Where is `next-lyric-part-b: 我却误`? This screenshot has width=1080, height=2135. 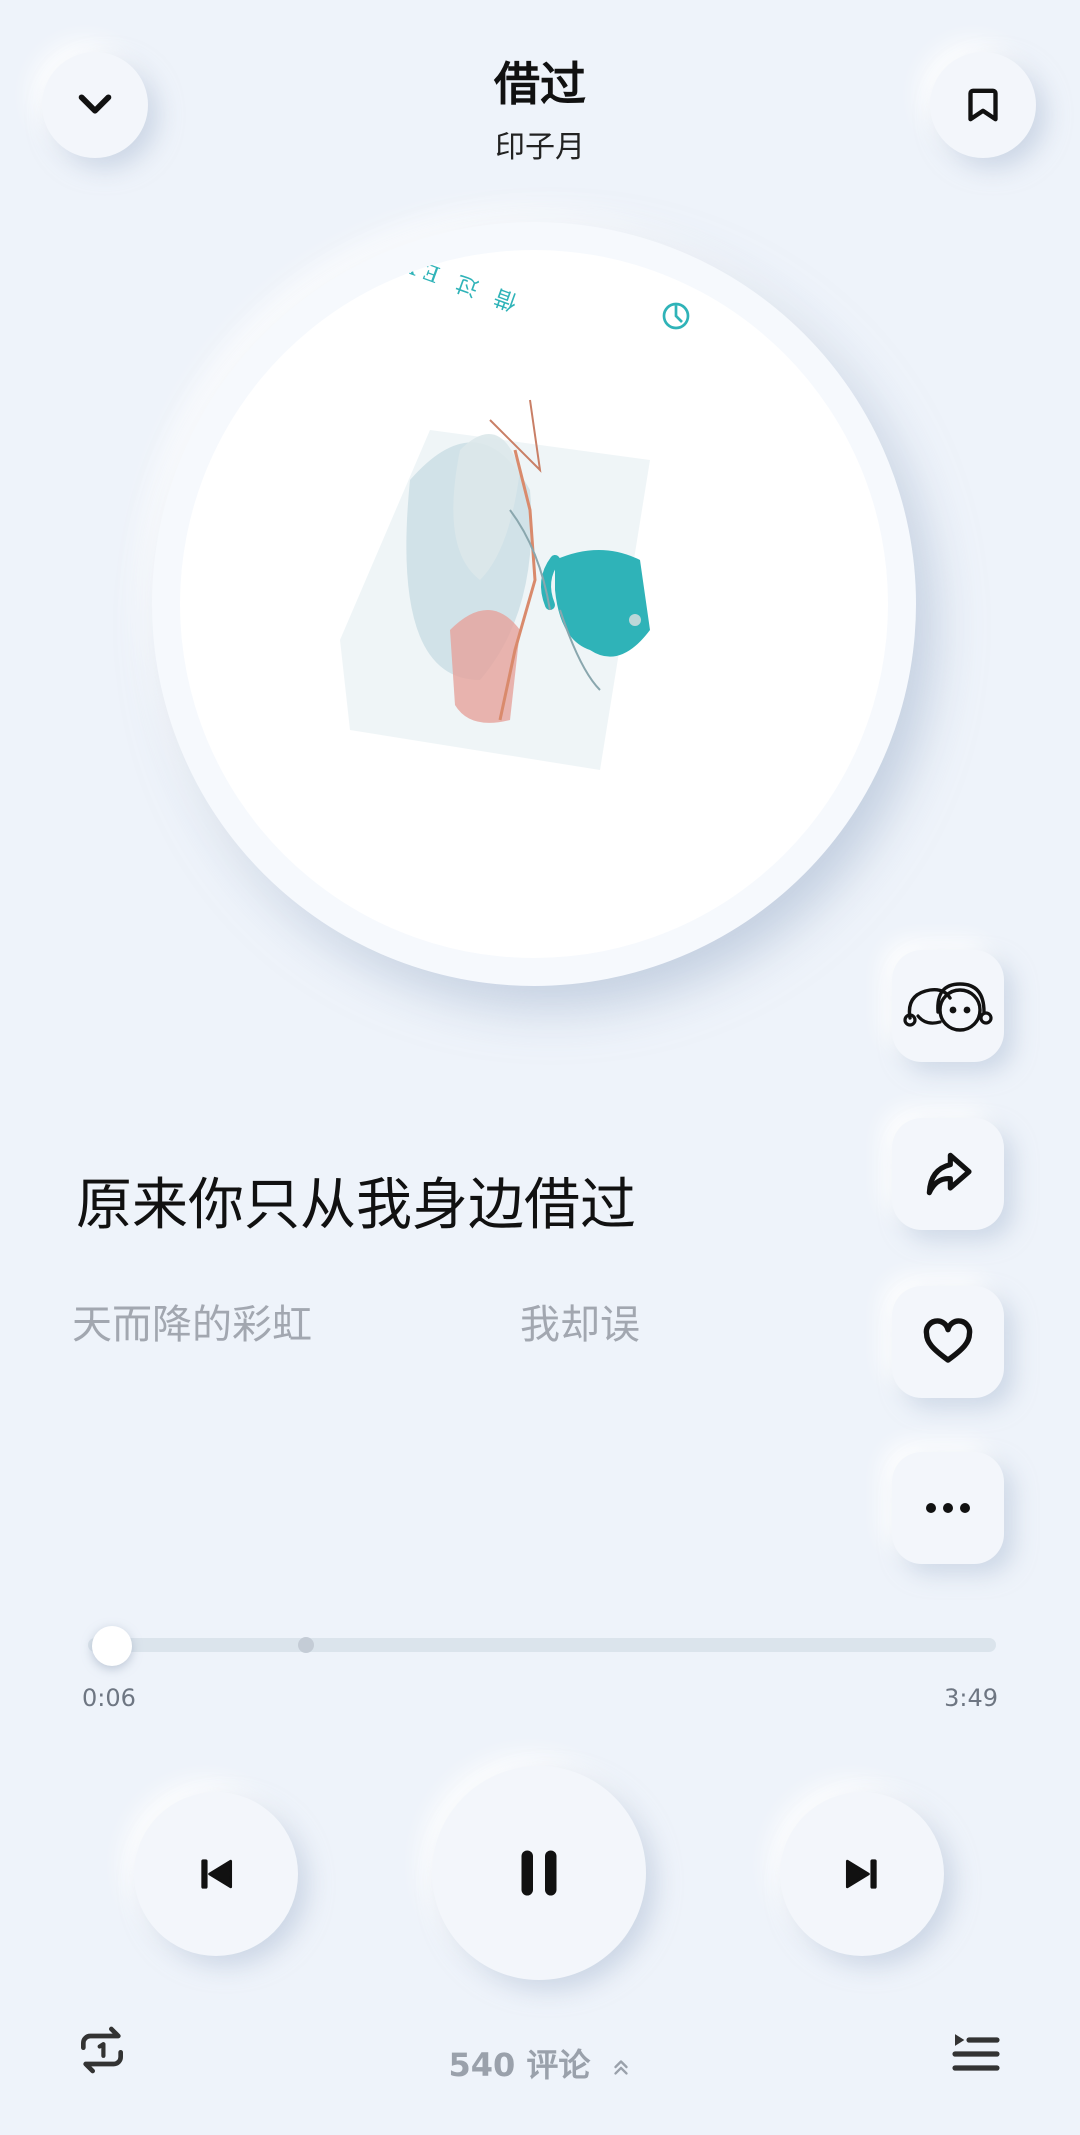 next-lyric-part-b: 我却误 is located at coordinates (580, 1325).